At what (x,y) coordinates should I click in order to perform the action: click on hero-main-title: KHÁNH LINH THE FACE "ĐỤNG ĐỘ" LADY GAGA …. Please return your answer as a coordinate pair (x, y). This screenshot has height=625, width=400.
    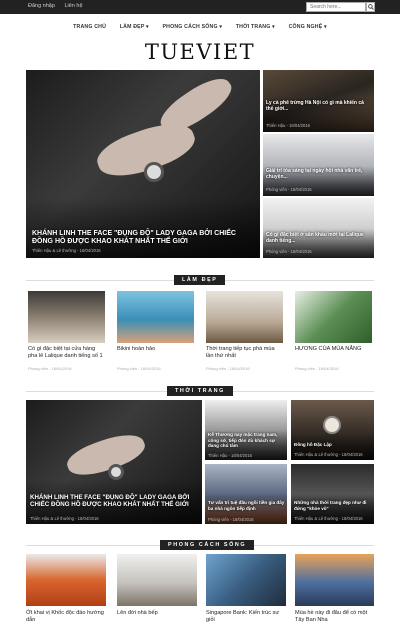
    Looking at the image, I should click on (142, 238).